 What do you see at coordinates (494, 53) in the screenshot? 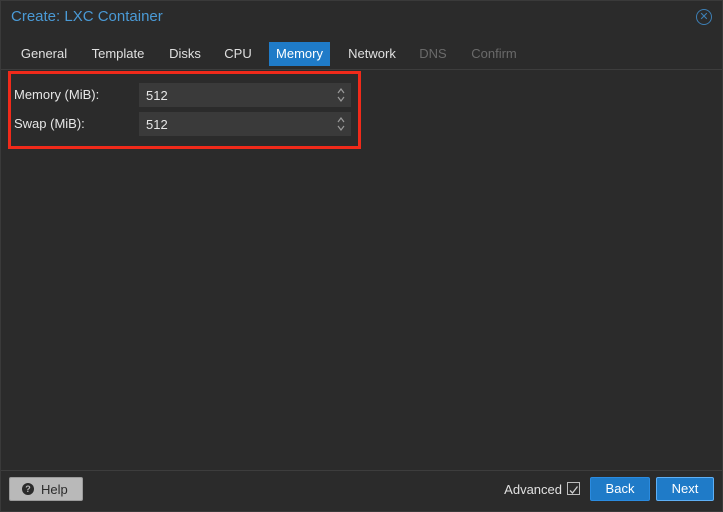
I see `tab-confirm: Confirm` at bounding box center [494, 53].